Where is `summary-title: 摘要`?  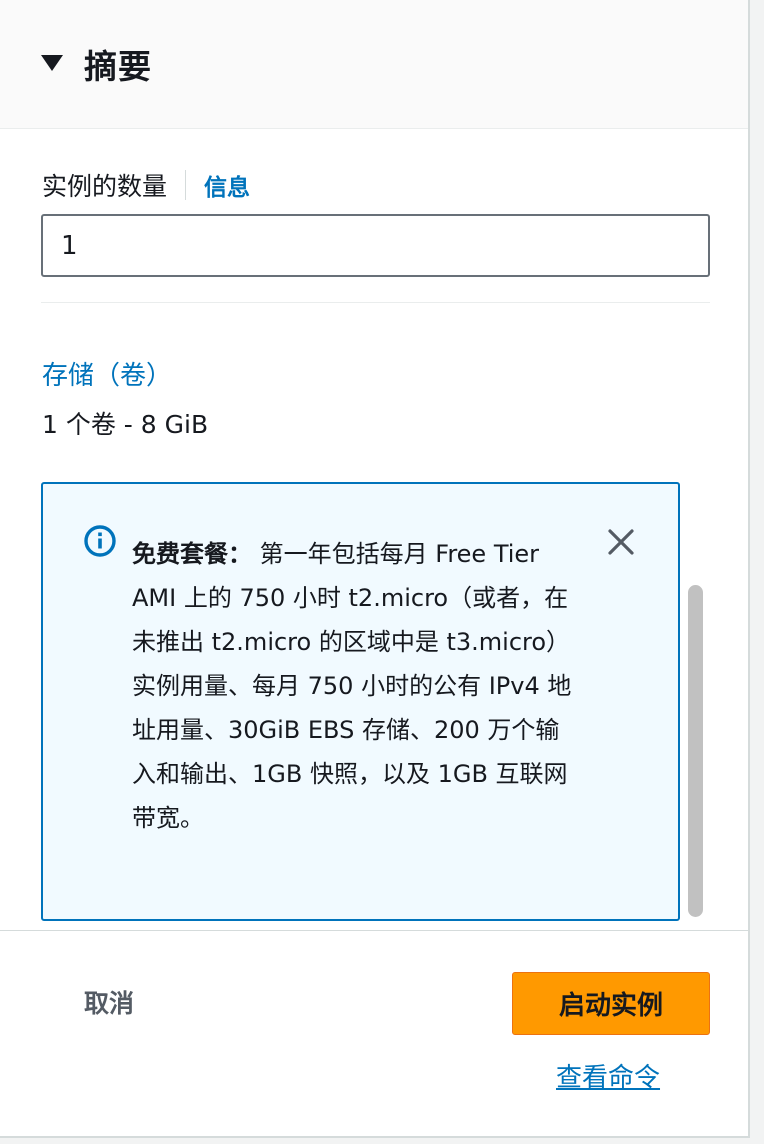 summary-title: 摘要 is located at coordinates (118, 66).